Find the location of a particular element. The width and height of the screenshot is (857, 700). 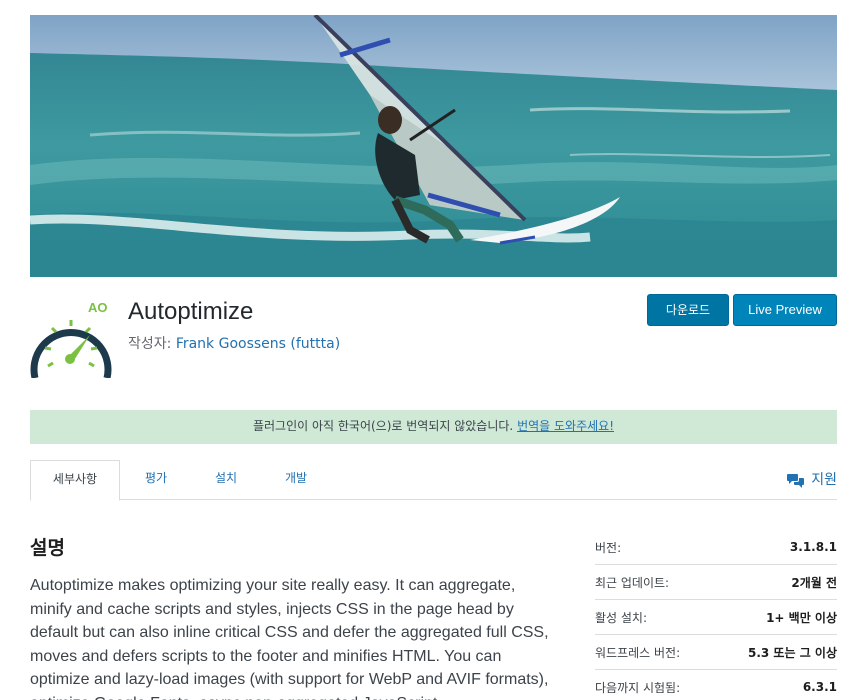

meta-value: 5.3 또는 그 이상 is located at coordinates (792, 652).